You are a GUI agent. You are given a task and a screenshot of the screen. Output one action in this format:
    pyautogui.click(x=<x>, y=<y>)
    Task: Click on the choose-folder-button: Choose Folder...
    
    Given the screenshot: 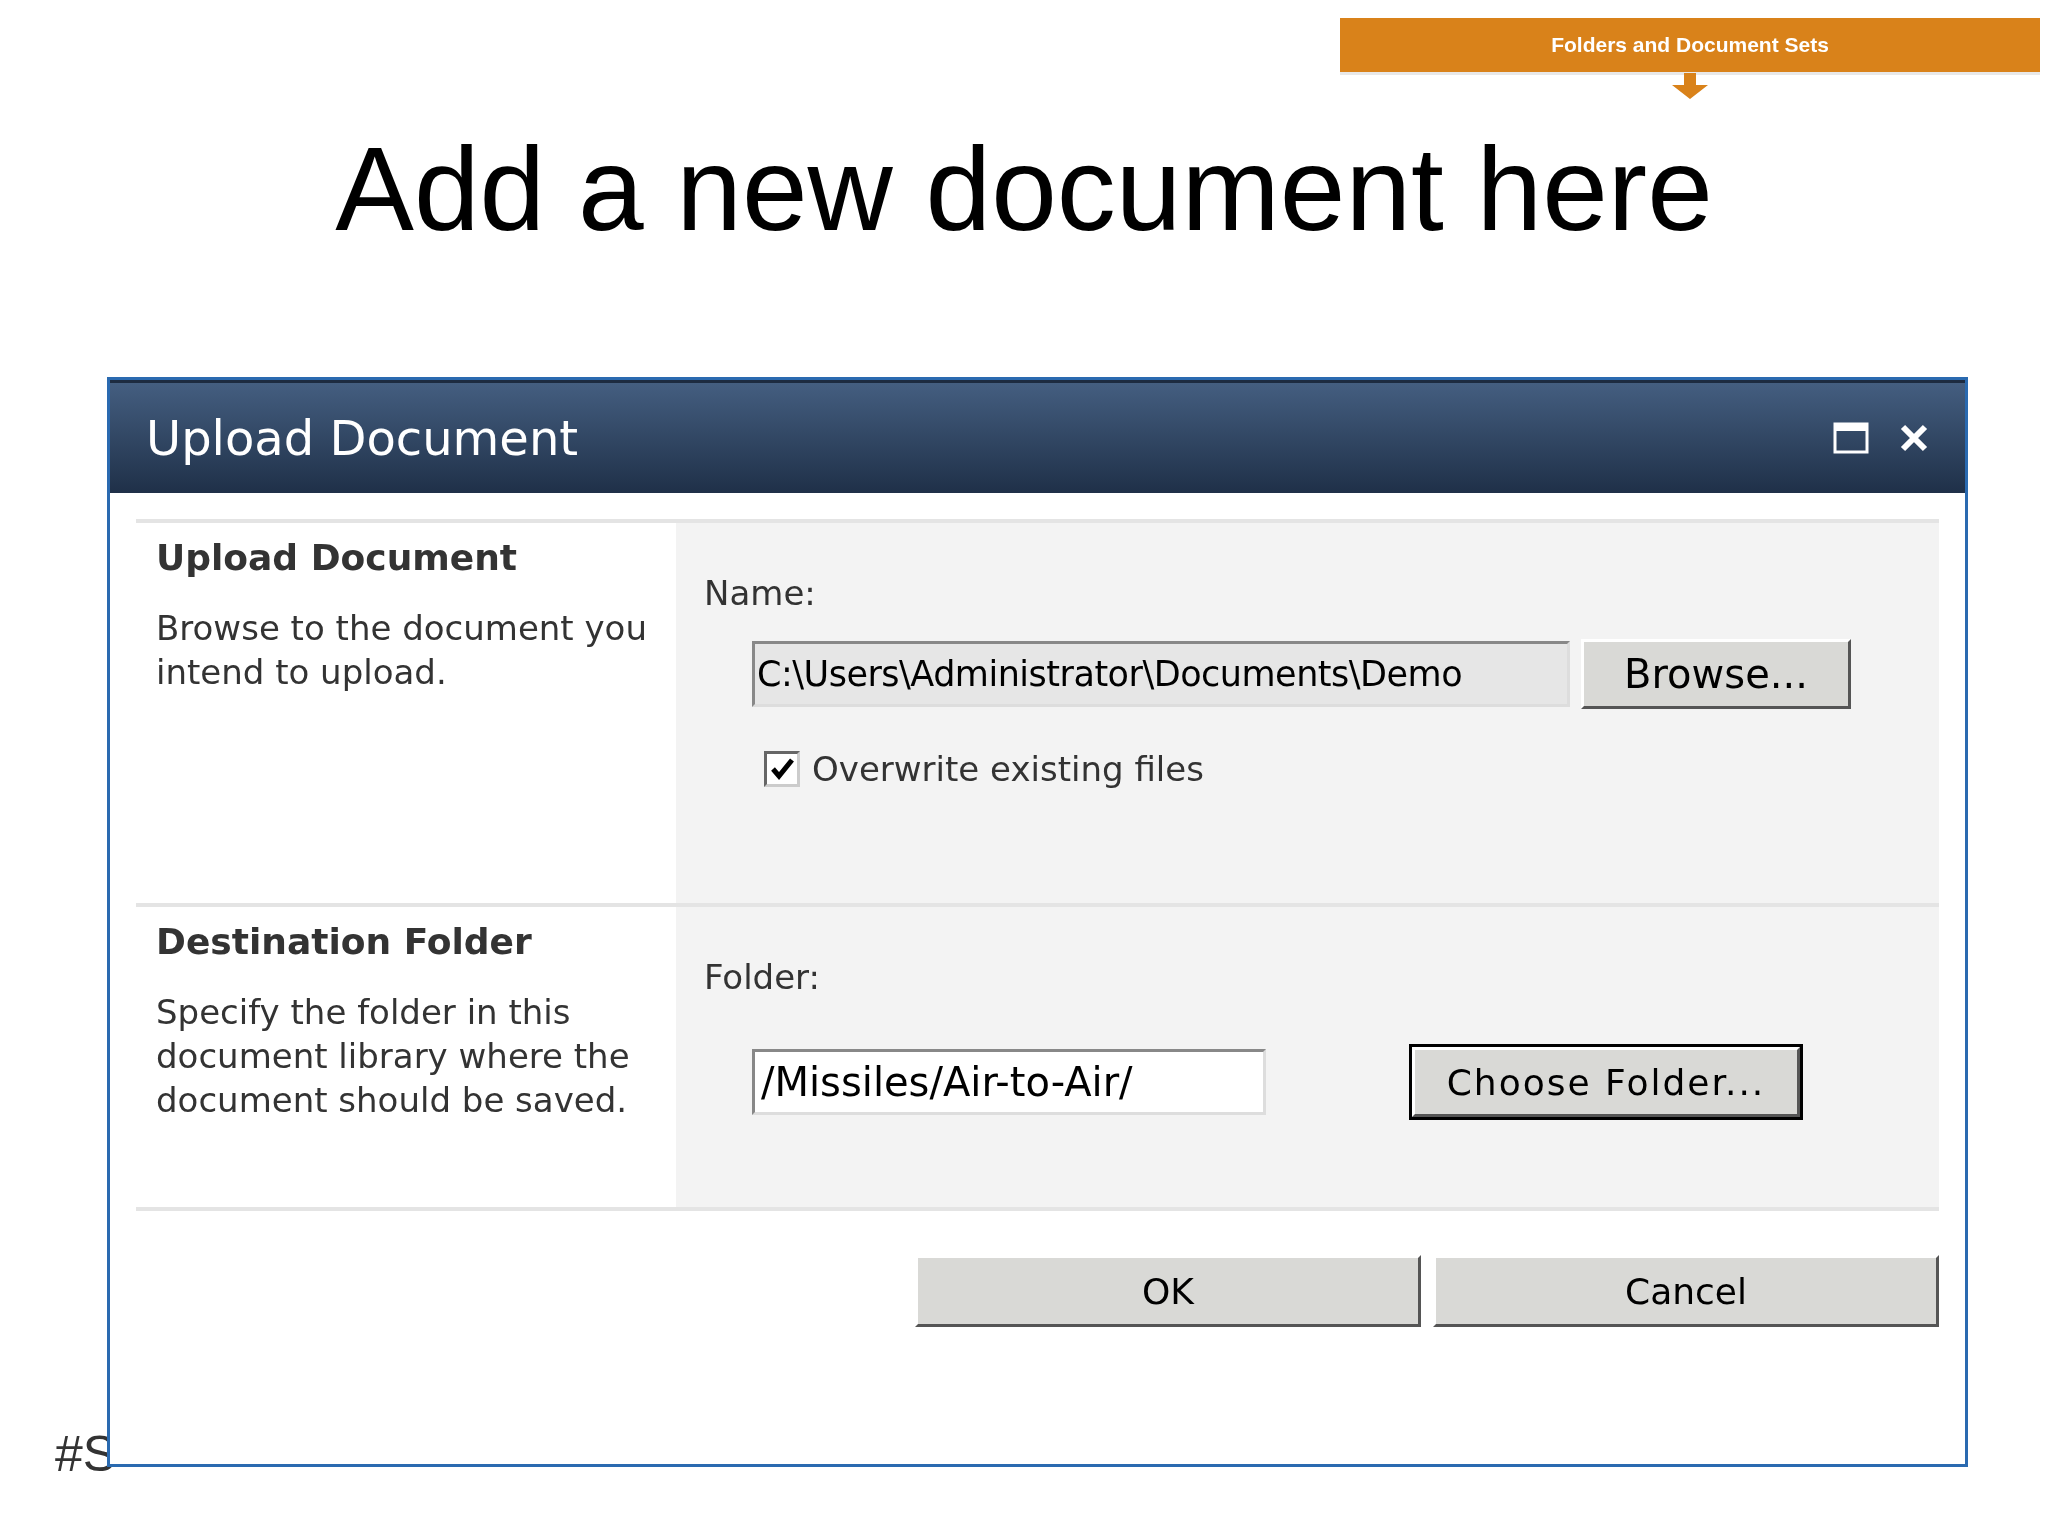 What is the action you would take?
    pyautogui.click(x=1606, y=1082)
    